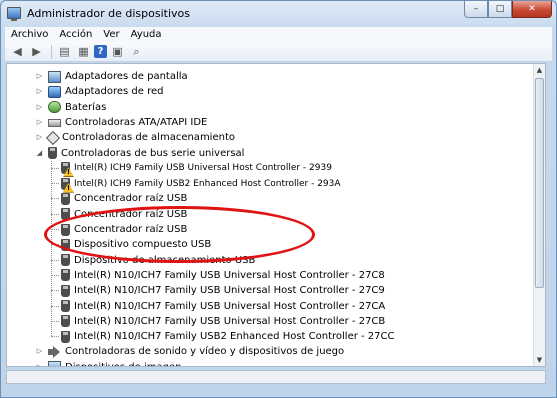  Describe the element at coordinates (123, 364) in the screenshot. I see `tree-item-label: Dispositivos de imagen` at that location.